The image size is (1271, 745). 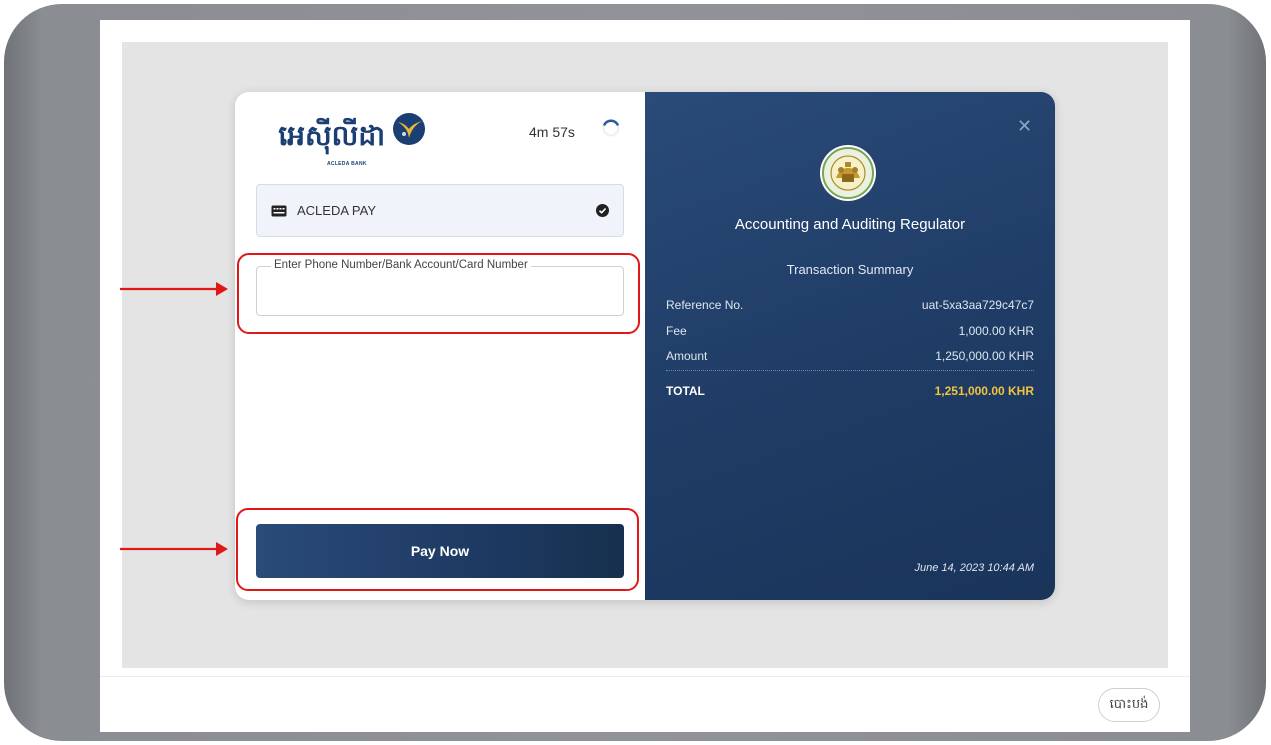 I want to click on annotation-arrow-button, so click(x=174, y=549).